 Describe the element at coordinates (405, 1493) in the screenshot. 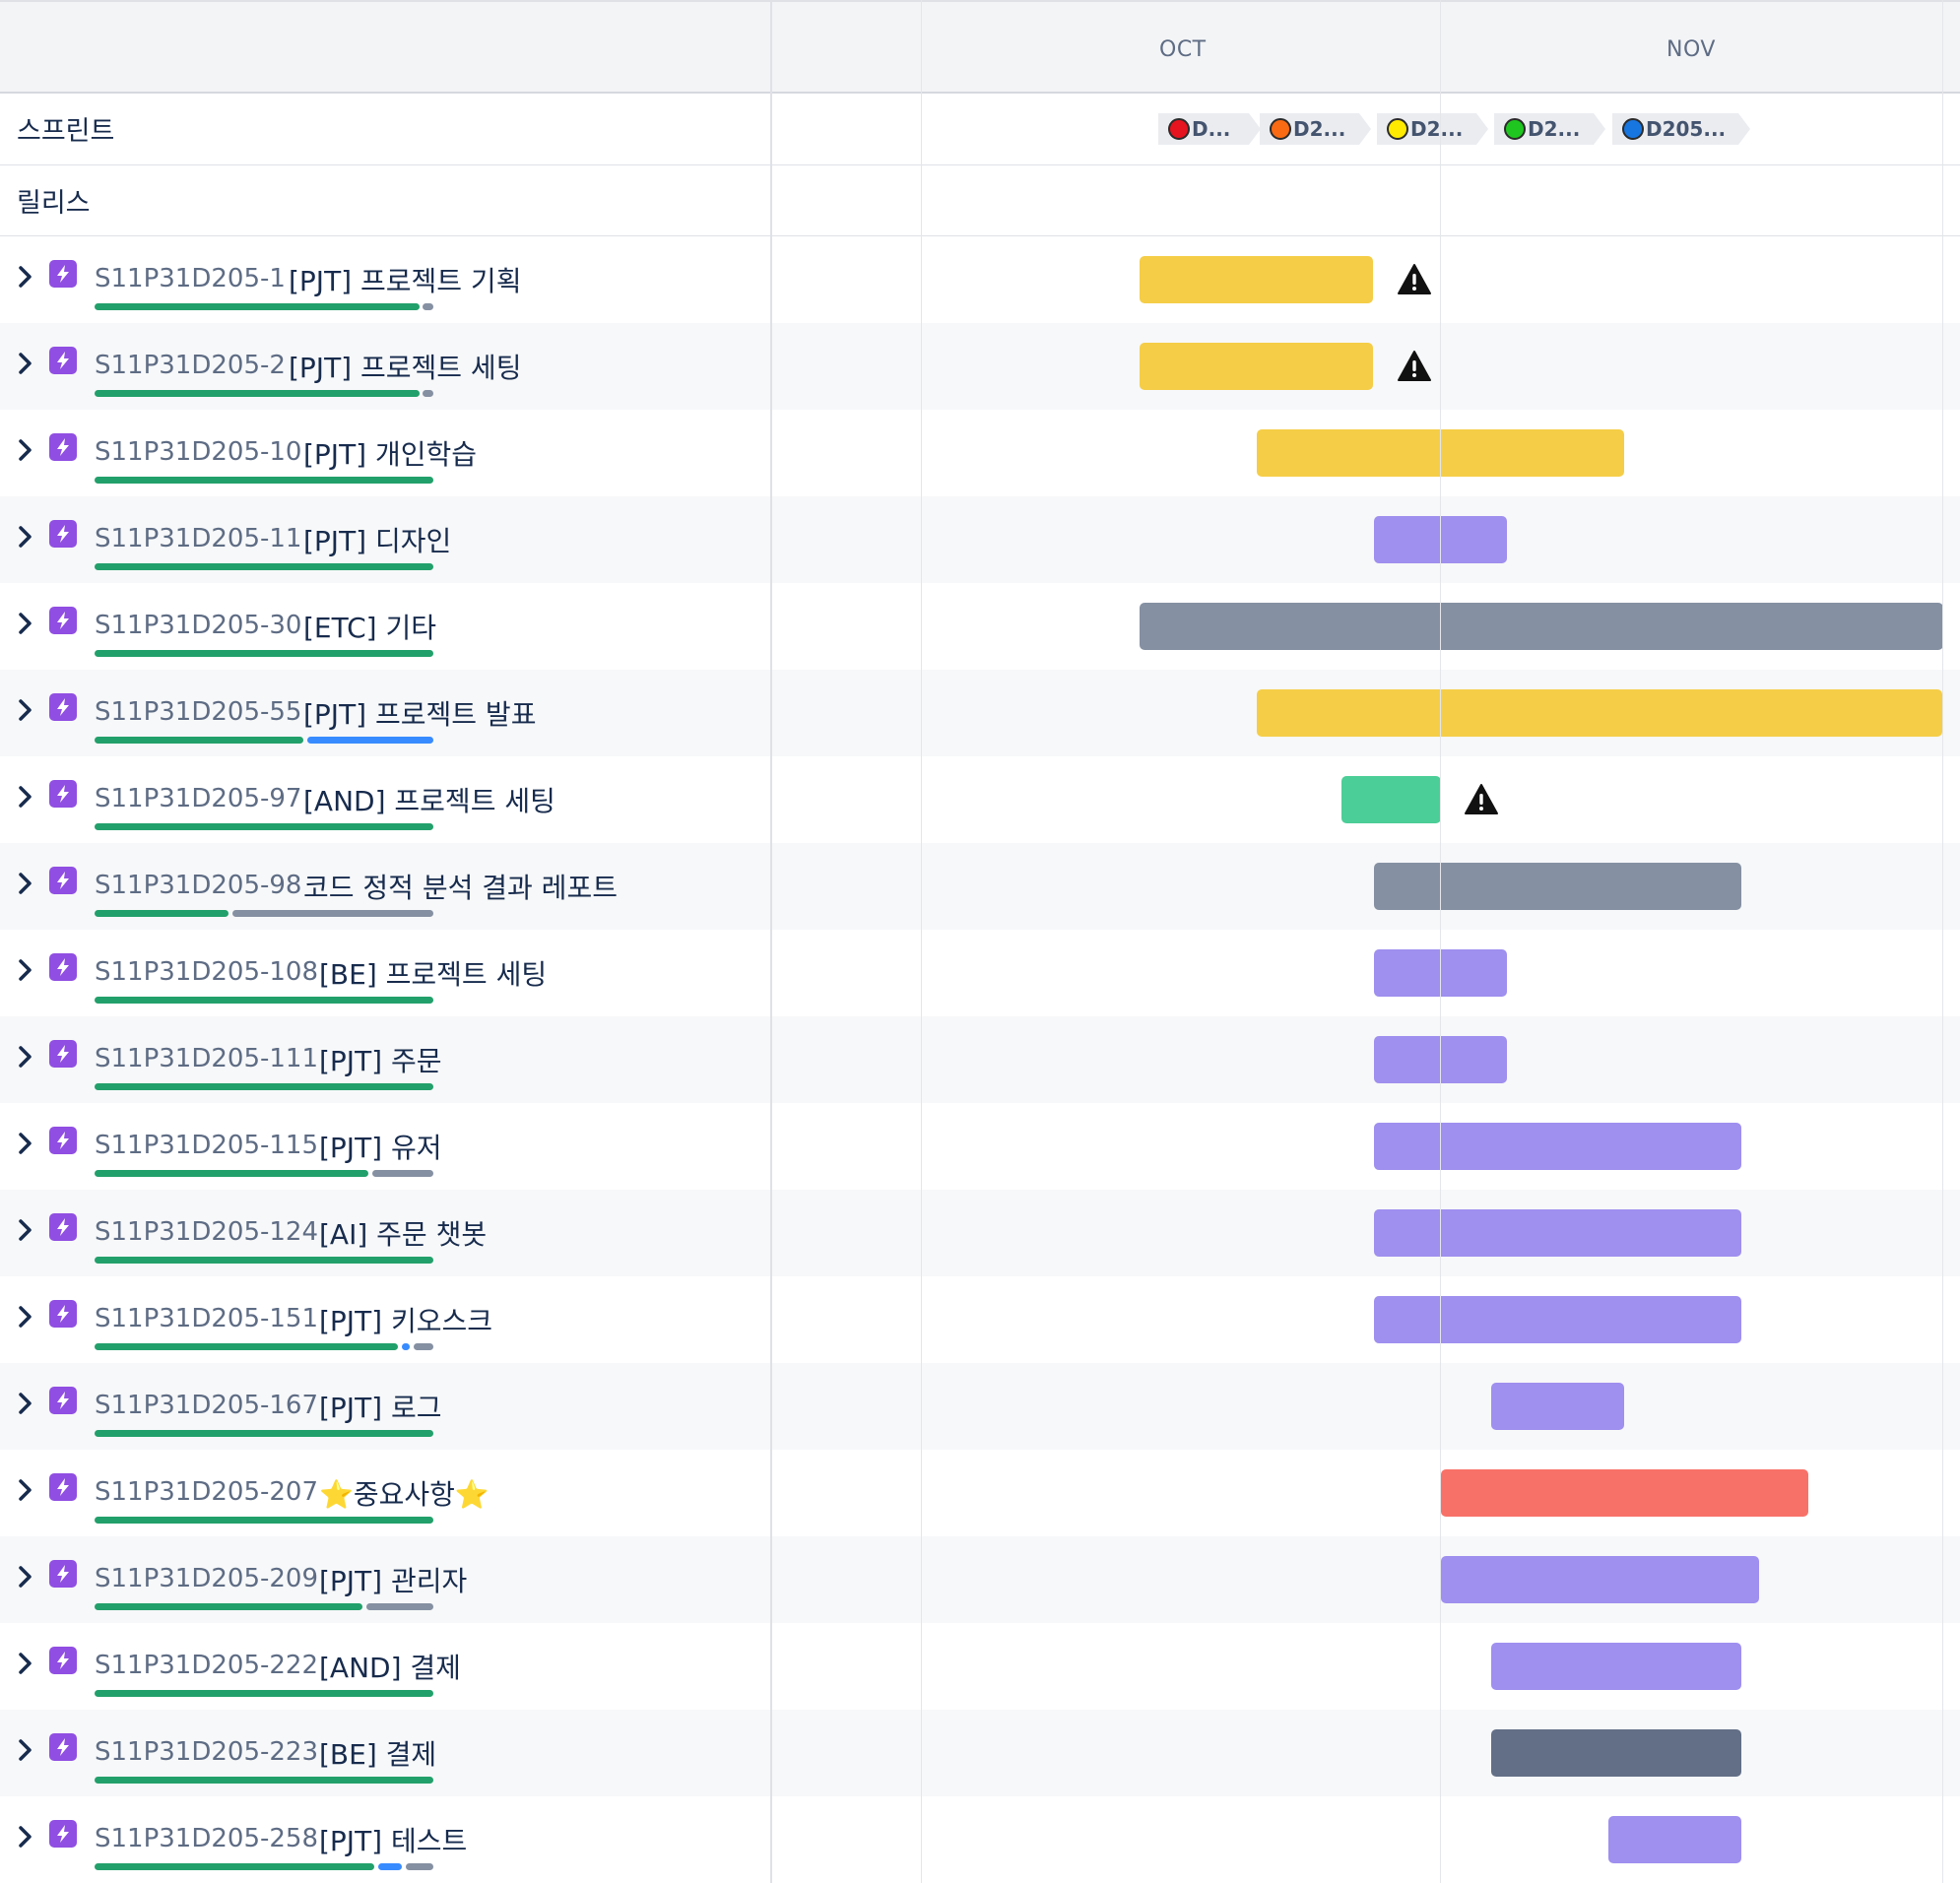

I see `issue-title: ⭐중요사항⭐` at that location.